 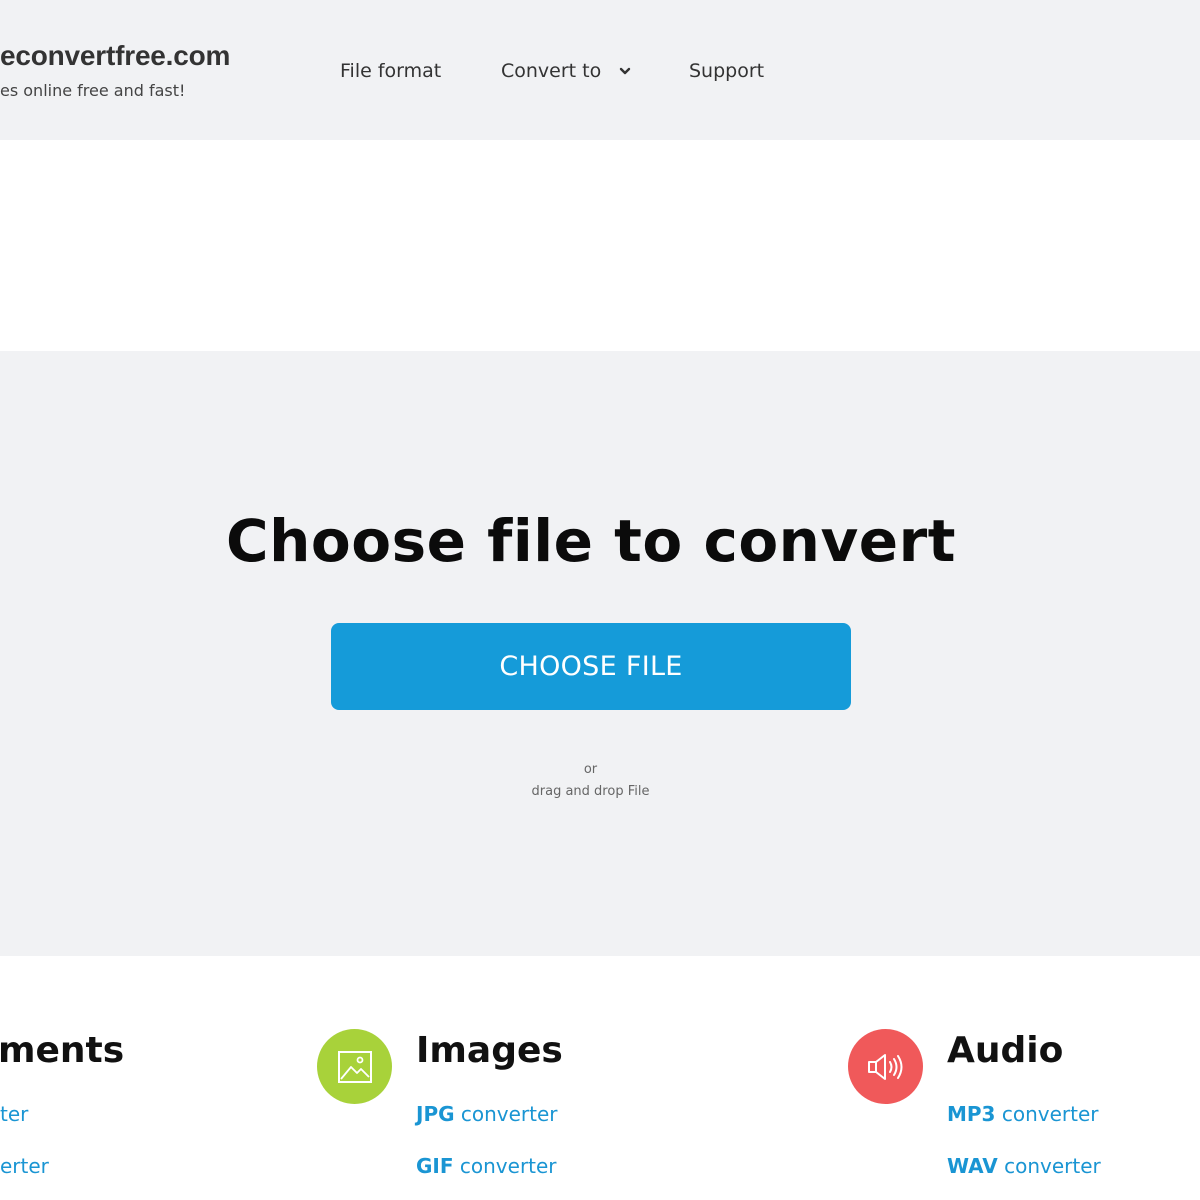 What do you see at coordinates (972, 1166) in the screenshot?
I see `link-format: WAV` at bounding box center [972, 1166].